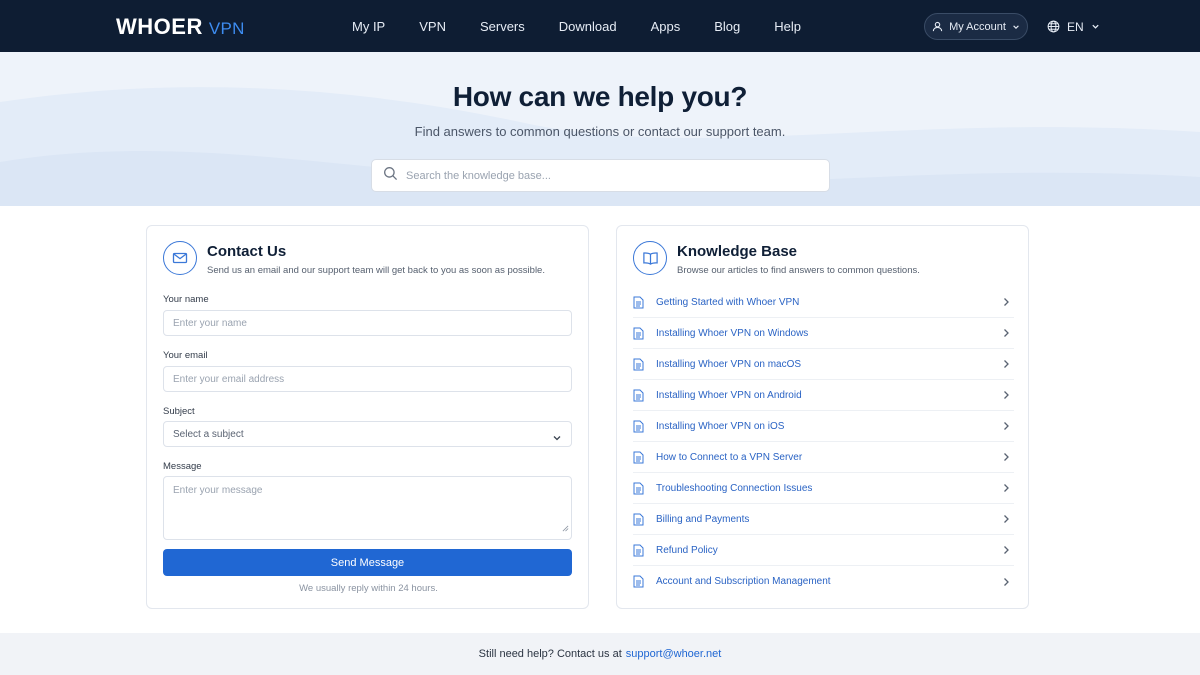  I want to click on article-title: Installing Whoer VPN on Android, so click(729, 395).